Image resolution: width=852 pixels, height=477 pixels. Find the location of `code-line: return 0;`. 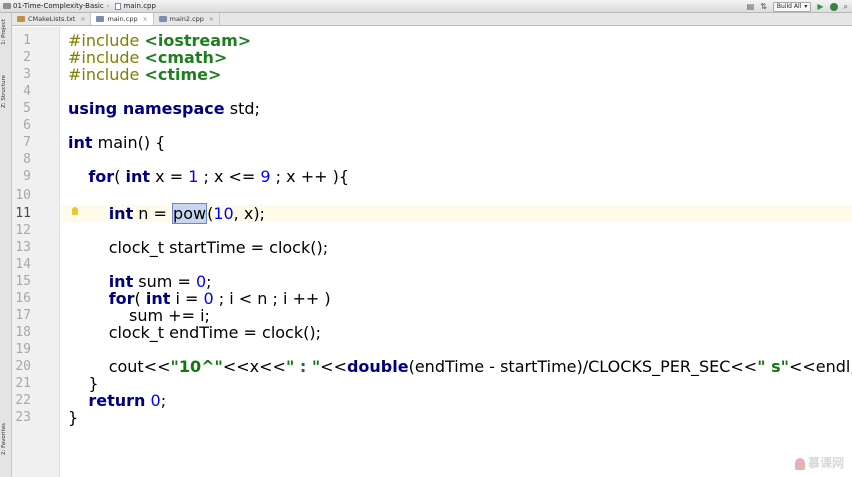

code-line: return 0; is located at coordinates (127, 400).